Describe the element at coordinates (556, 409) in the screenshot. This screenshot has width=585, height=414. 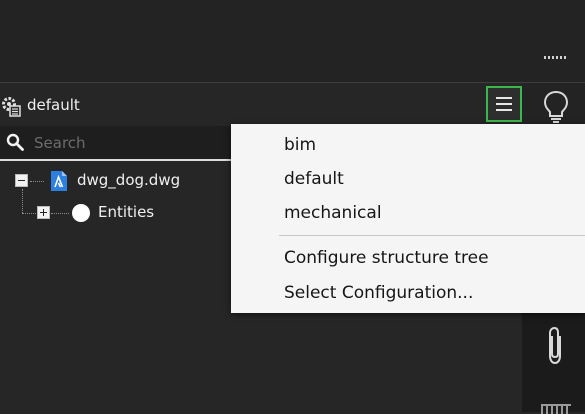
I see `ruler-icon` at that location.